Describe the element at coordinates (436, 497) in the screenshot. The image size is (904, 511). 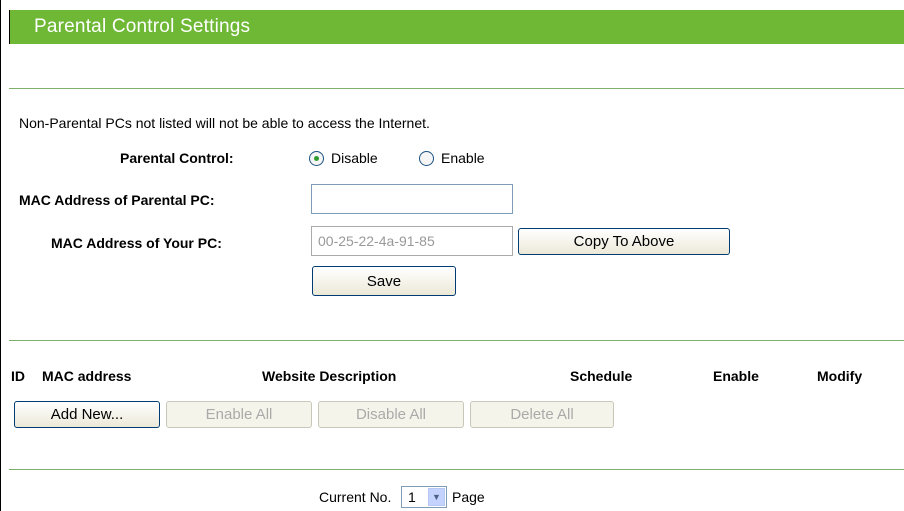
I see `chevron-down-icon: ▼` at that location.